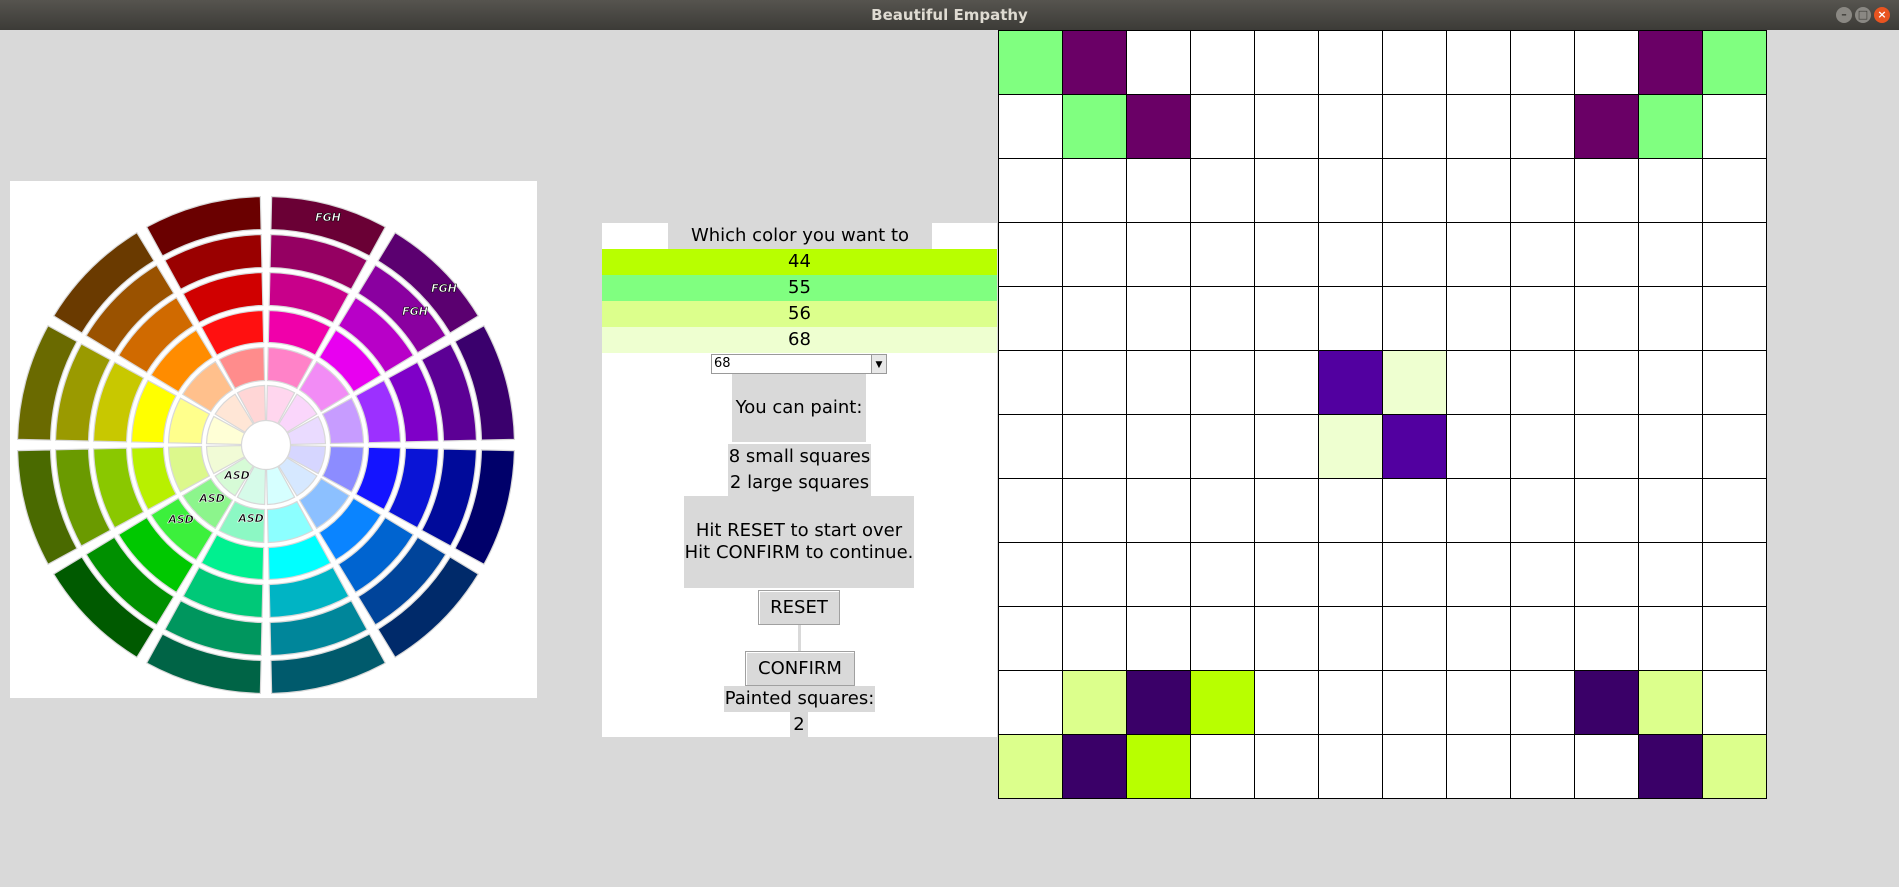 This screenshot has height=887, width=1899. I want to click on reset-button: RESET, so click(799, 607).